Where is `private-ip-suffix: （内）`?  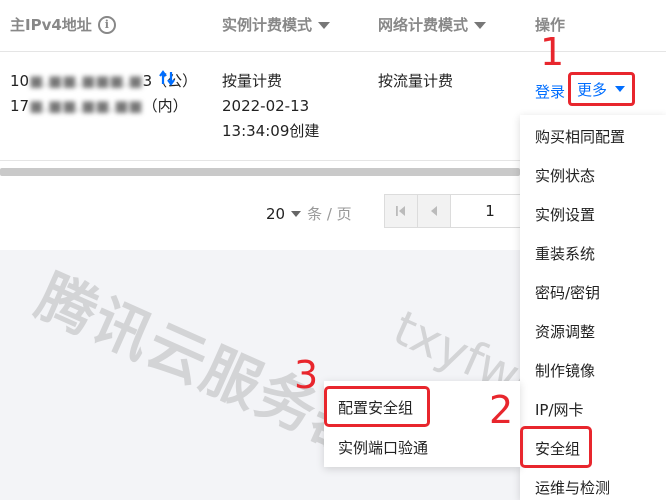
private-ip-suffix: （内） is located at coordinates (165, 106).